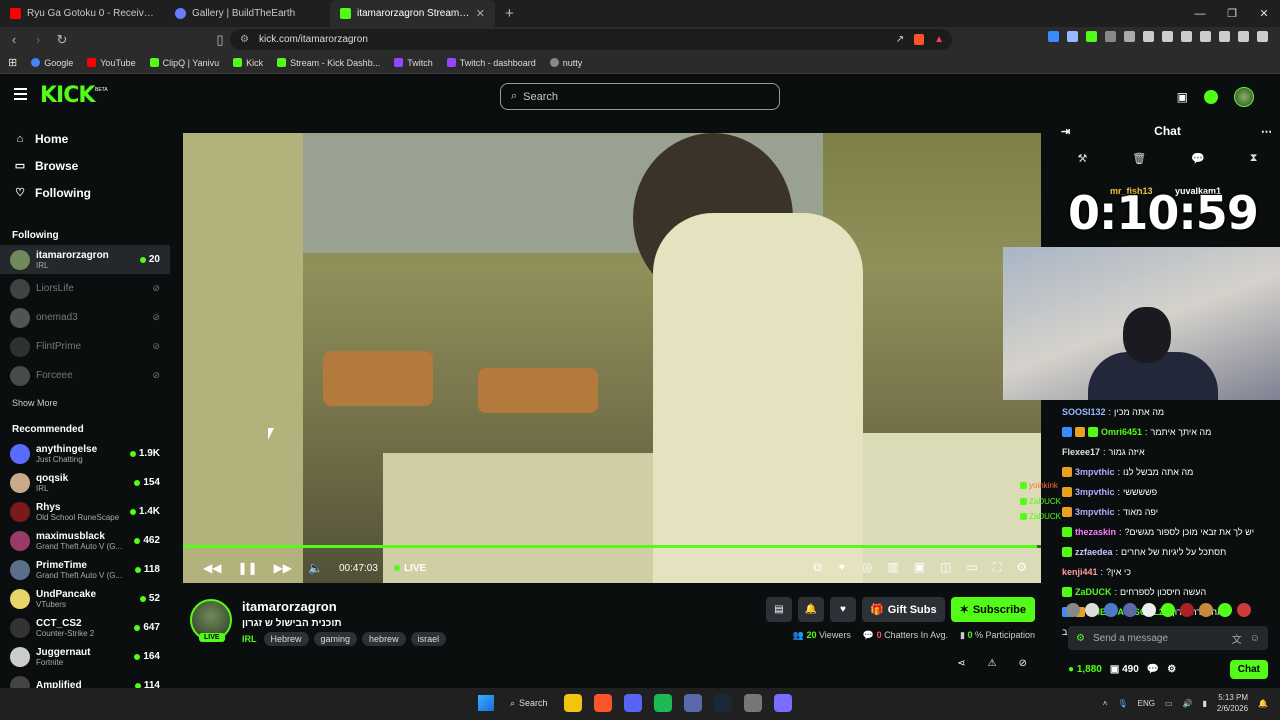 The image size is (1280, 720). I want to click on close-tab-icon: ✕, so click(480, 13).